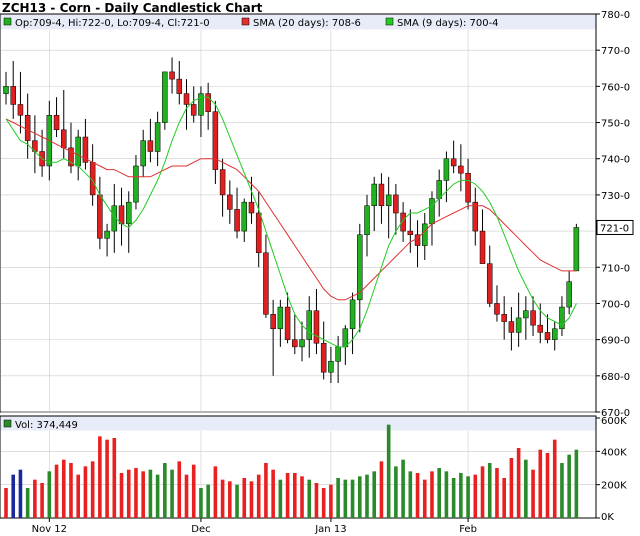 The width and height of the screenshot is (640, 536). What do you see at coordinates (7, 21) in the screenshot?
I see `ohlc-legend-swatch` at bounding box center [7, 21].